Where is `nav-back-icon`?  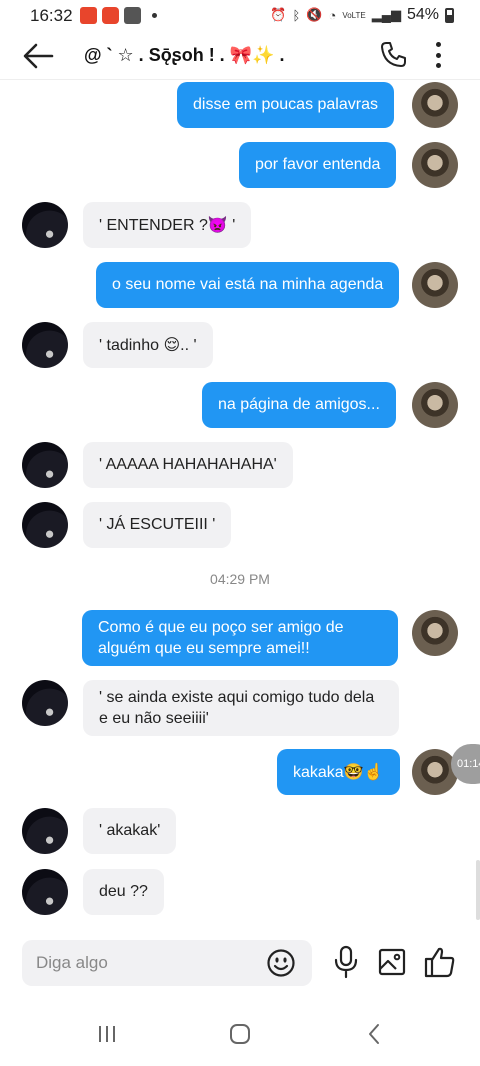 nav-back-icon is located at coordinates (374, 1034).